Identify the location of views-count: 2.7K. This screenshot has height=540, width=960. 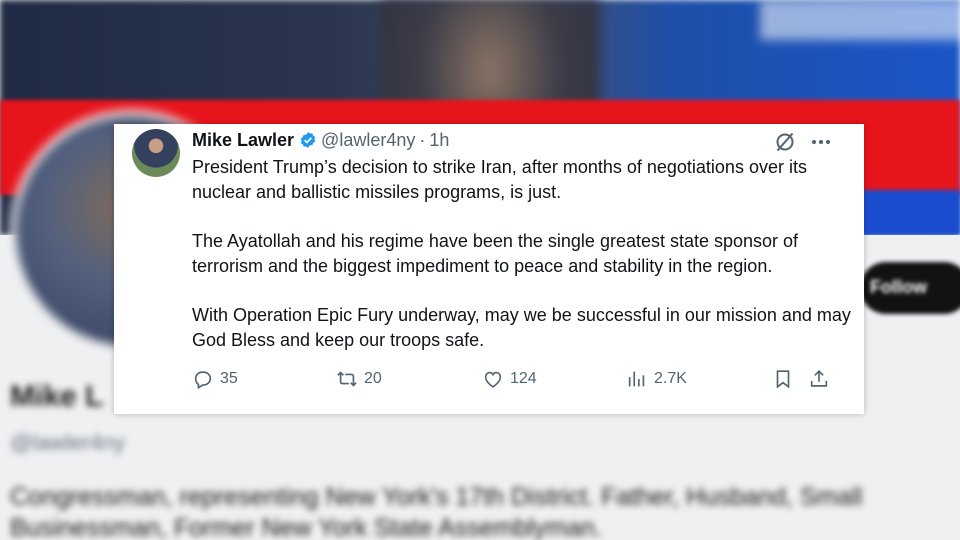
(670, 378).